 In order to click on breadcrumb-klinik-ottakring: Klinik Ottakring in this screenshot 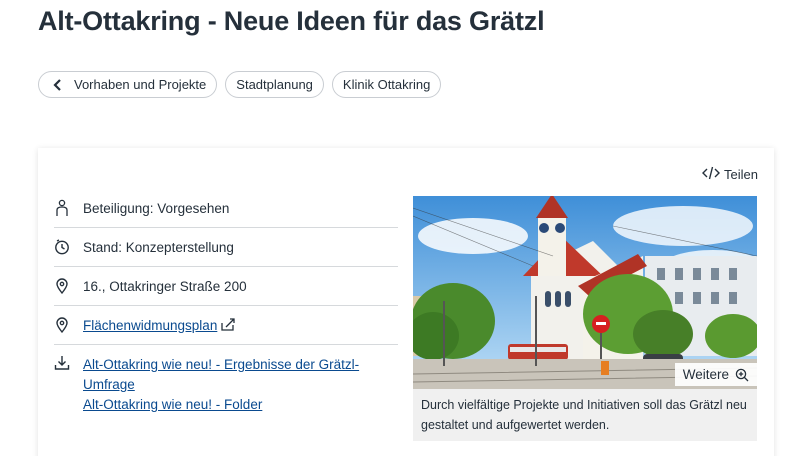, I will do `click(386, 84)`.